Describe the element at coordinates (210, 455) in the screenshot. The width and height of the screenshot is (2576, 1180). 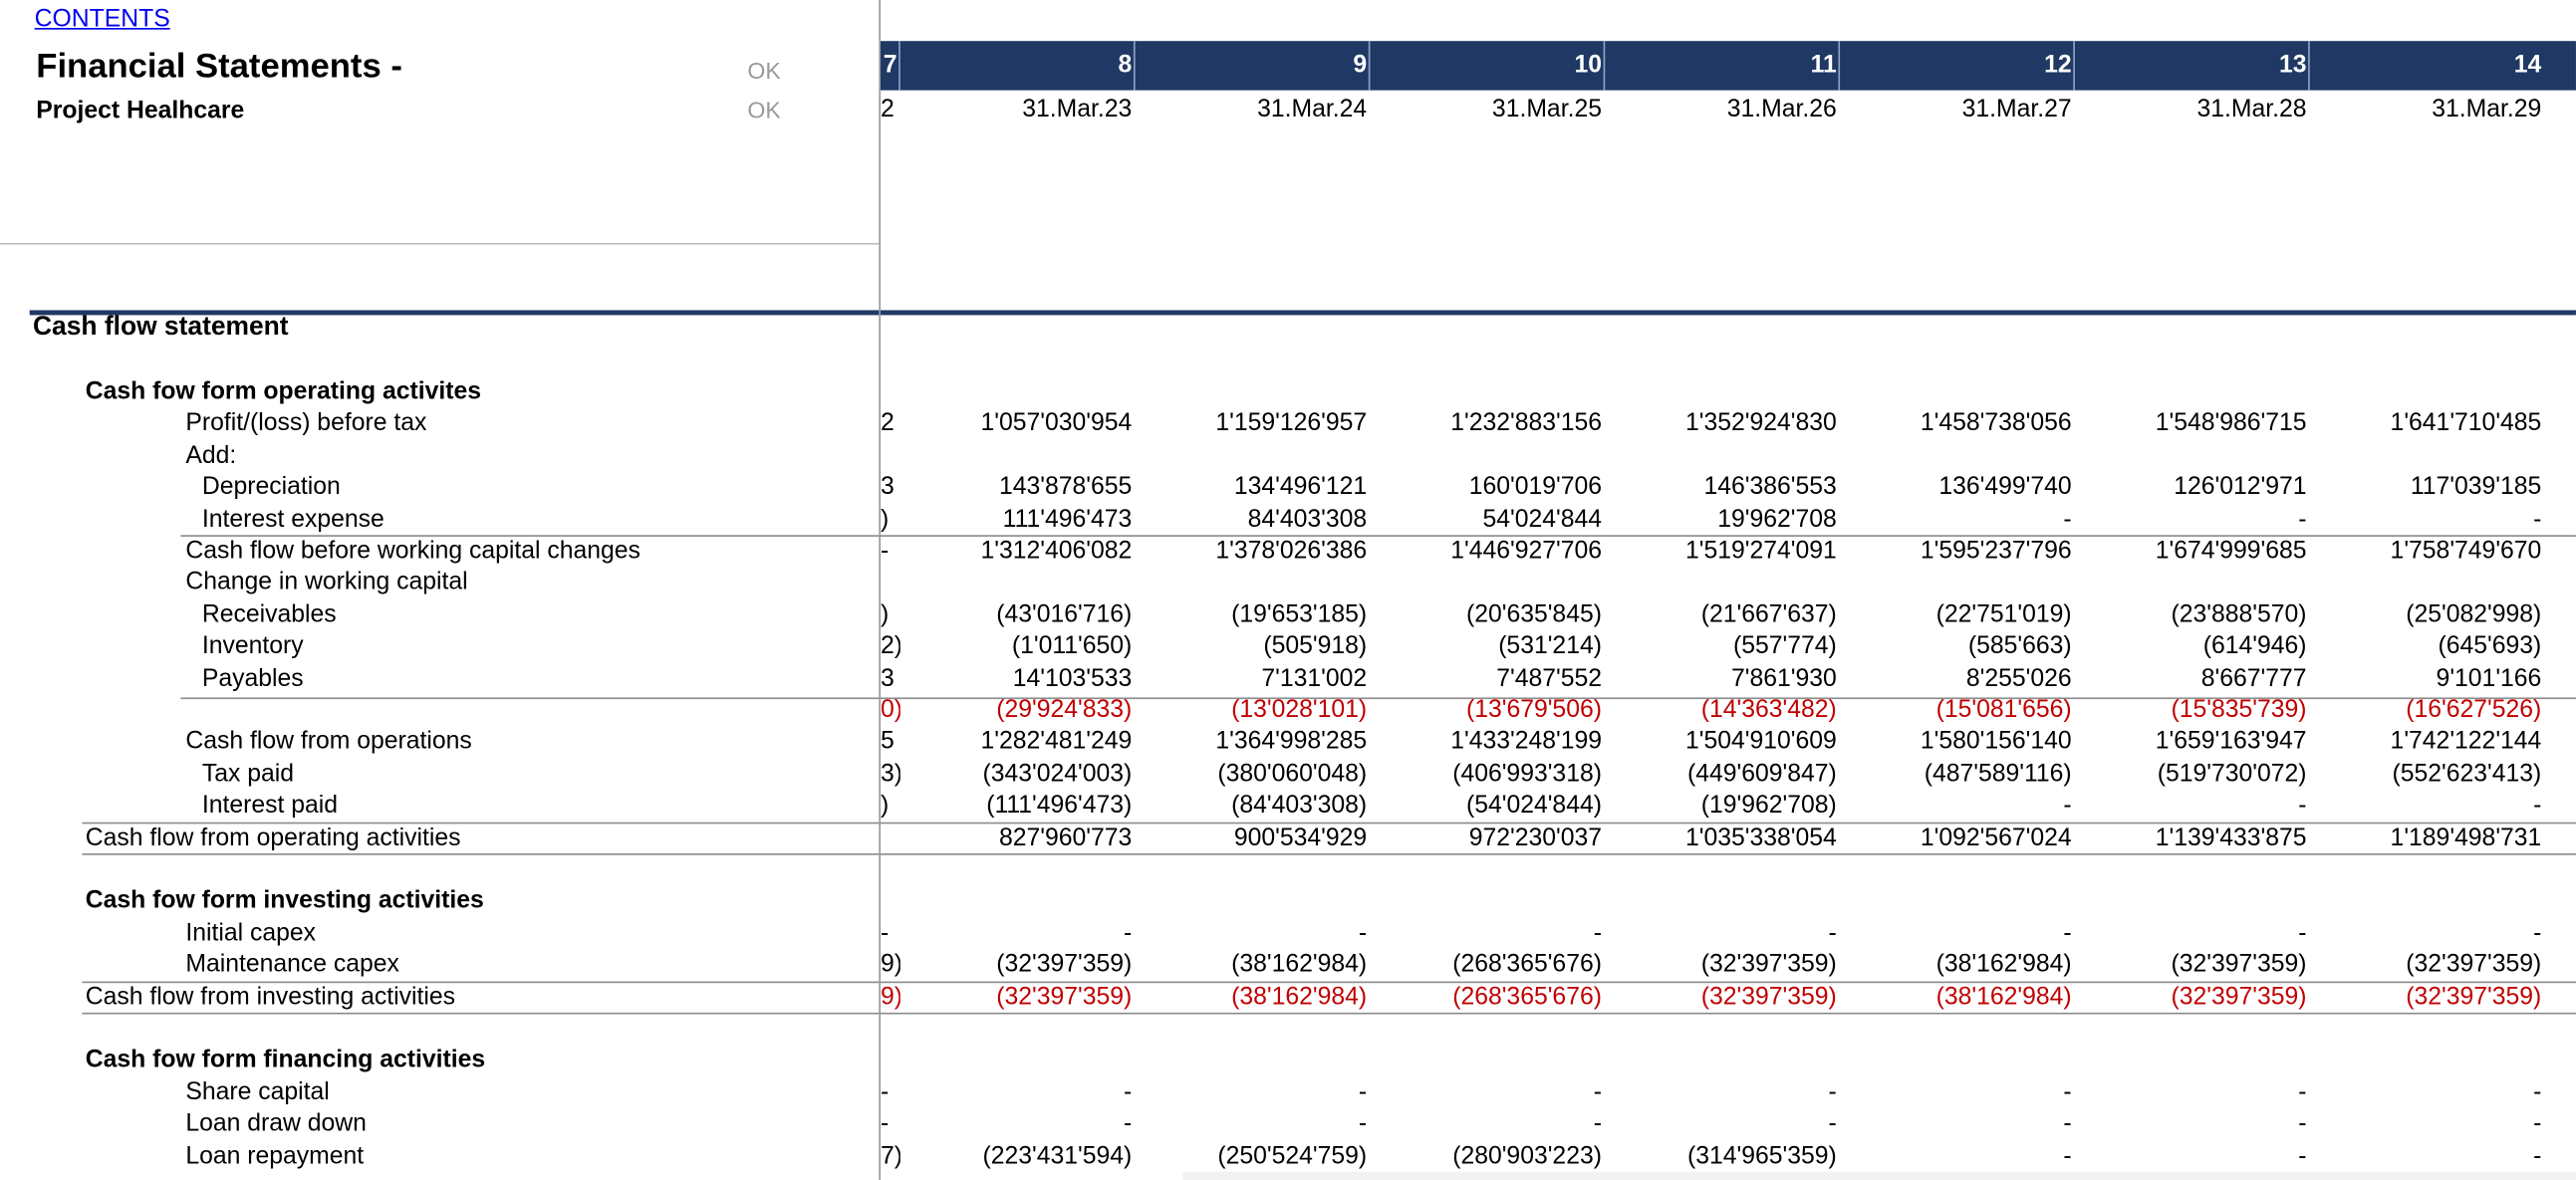
I see `row-label: Add:` at that location.